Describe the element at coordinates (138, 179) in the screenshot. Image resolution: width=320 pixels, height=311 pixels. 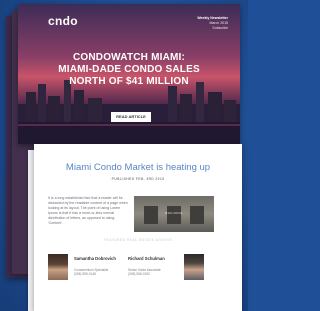
I see `article-date: PUBLISHED FEB. 3RD 2015` at that location.